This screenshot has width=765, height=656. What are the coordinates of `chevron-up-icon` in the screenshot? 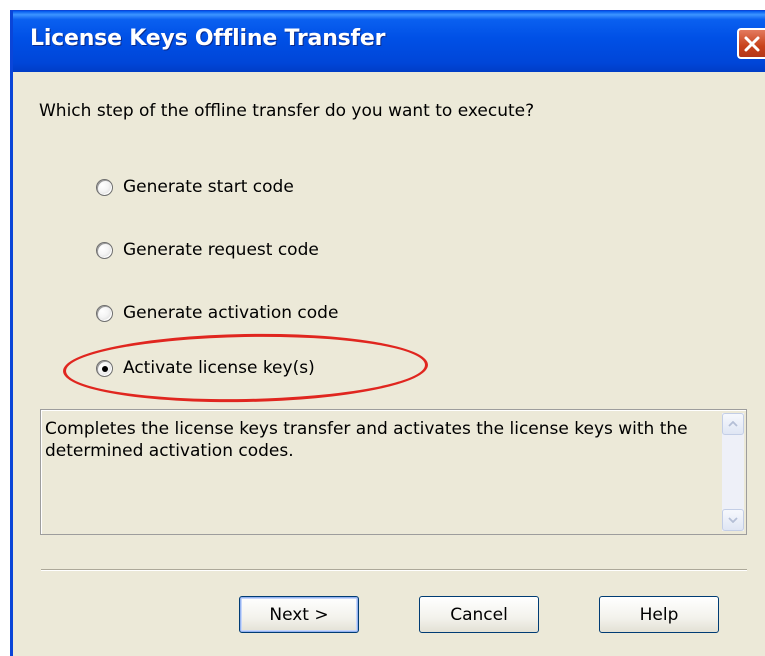 It's located at (733, 424).